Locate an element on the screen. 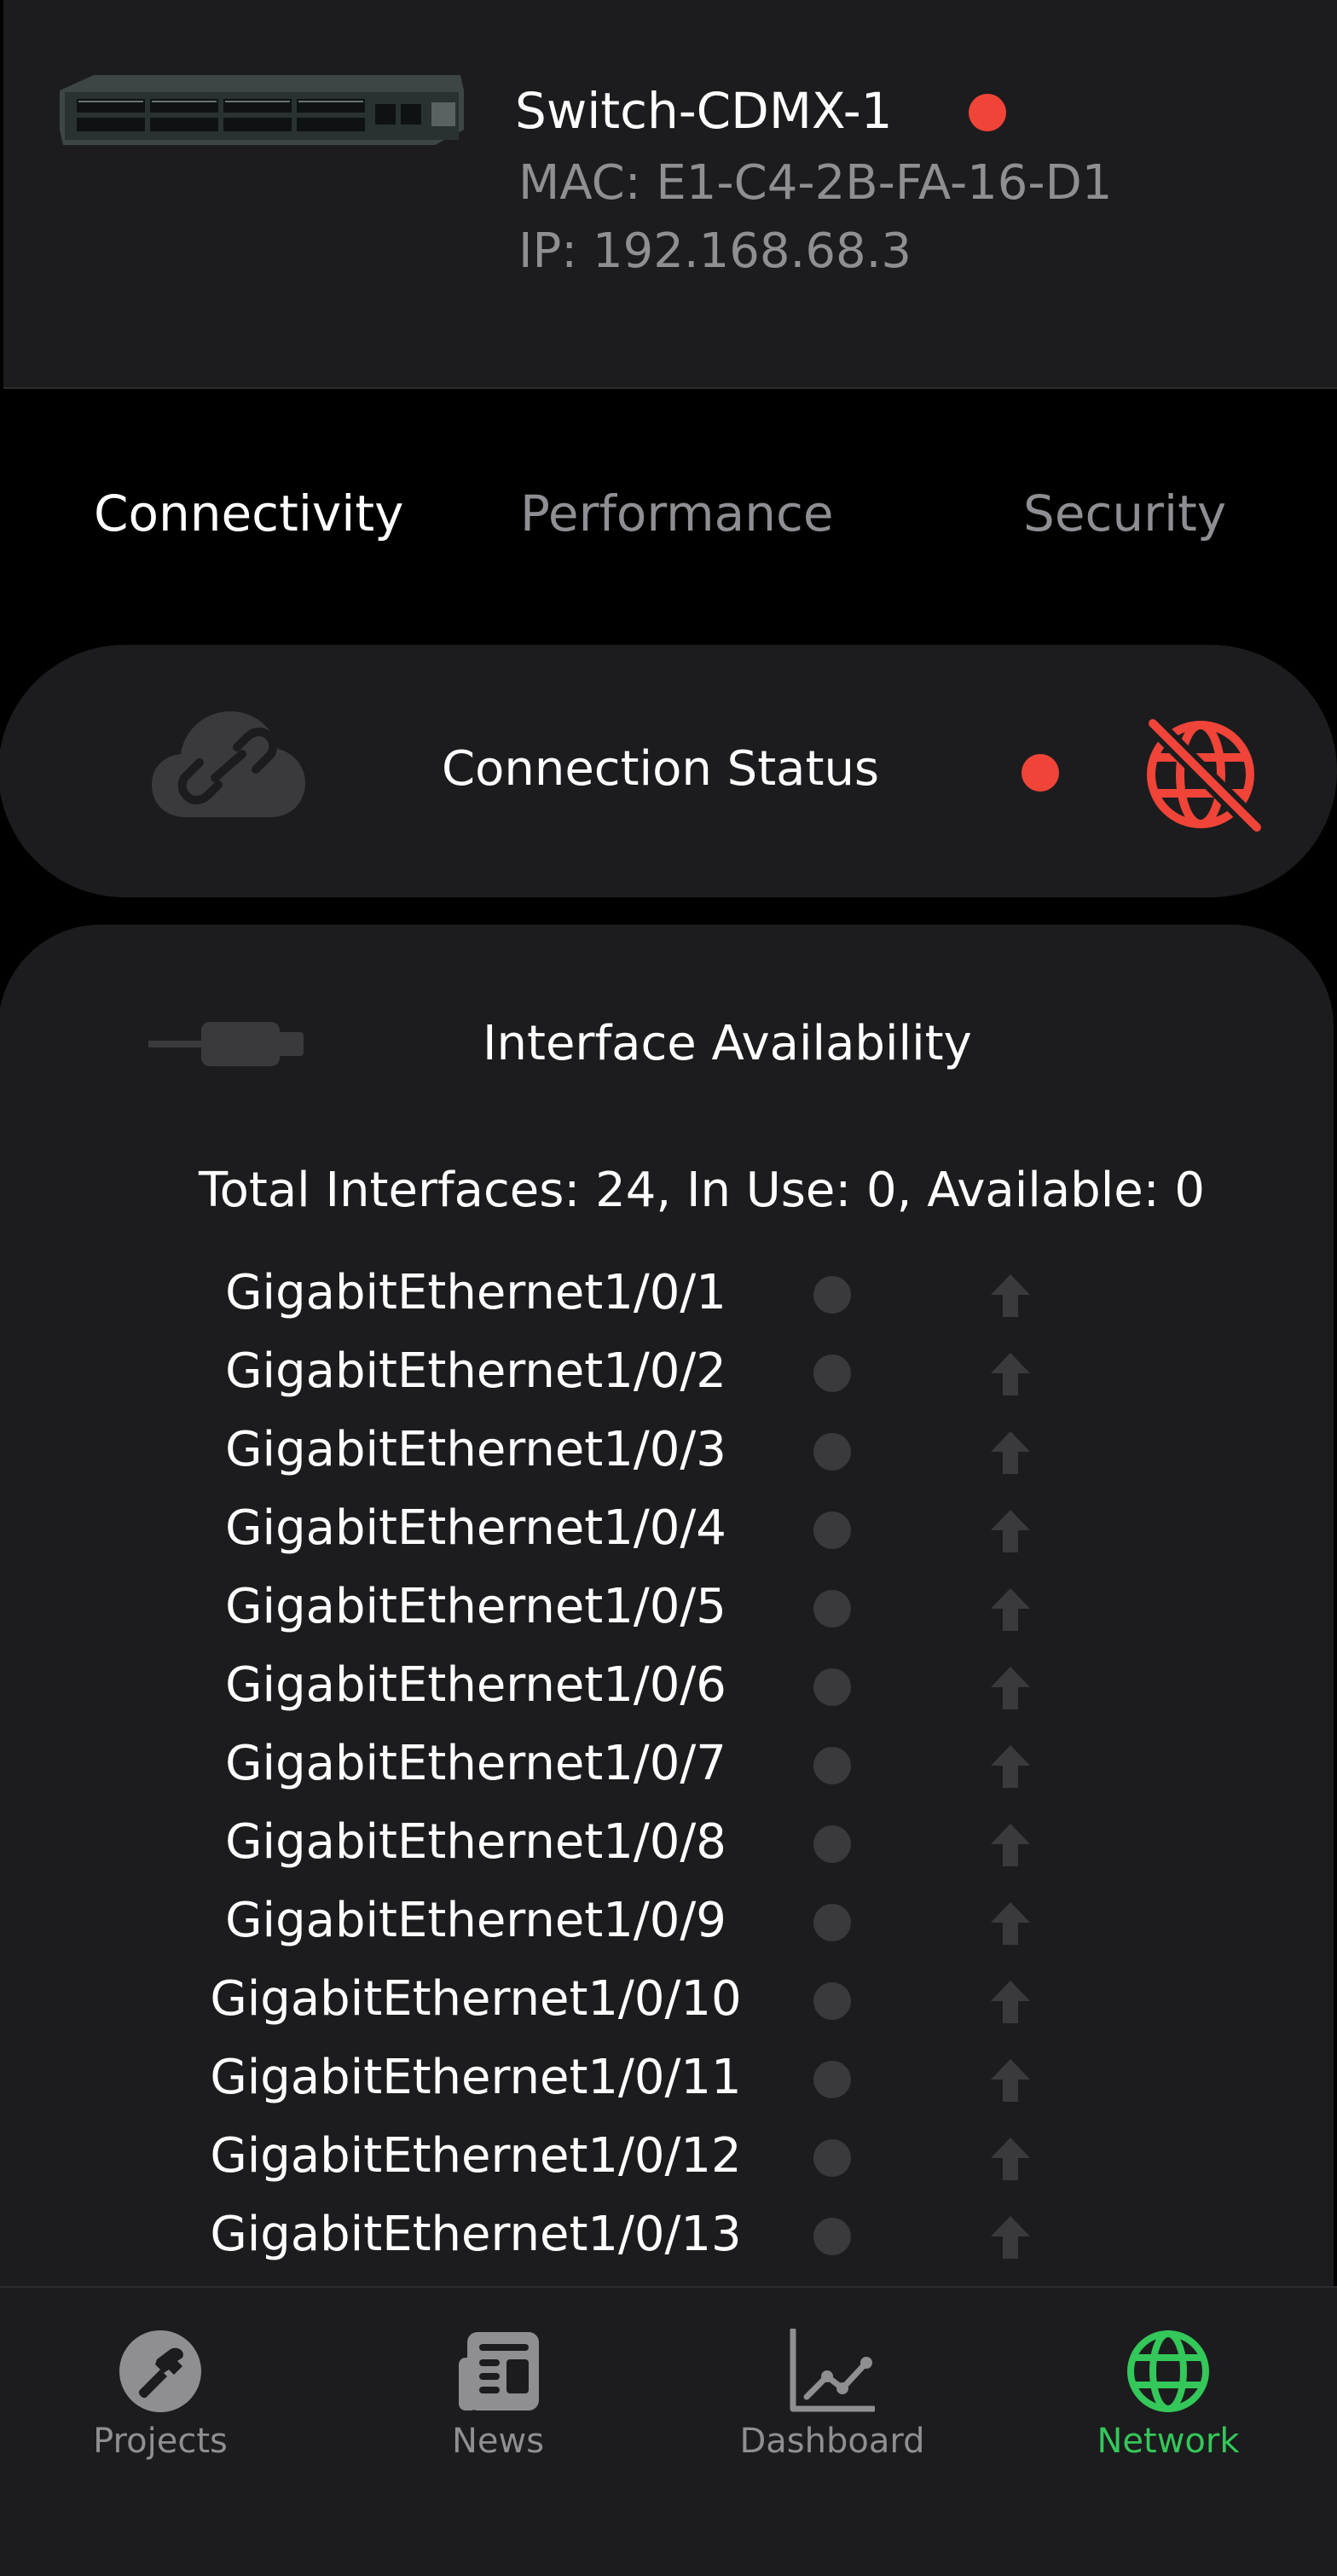 Image resolution: width=1337 pixels, height=2576 pixels. interface-row: GigabitEthernet1/0/8 is located at coordinates (667, 1847).